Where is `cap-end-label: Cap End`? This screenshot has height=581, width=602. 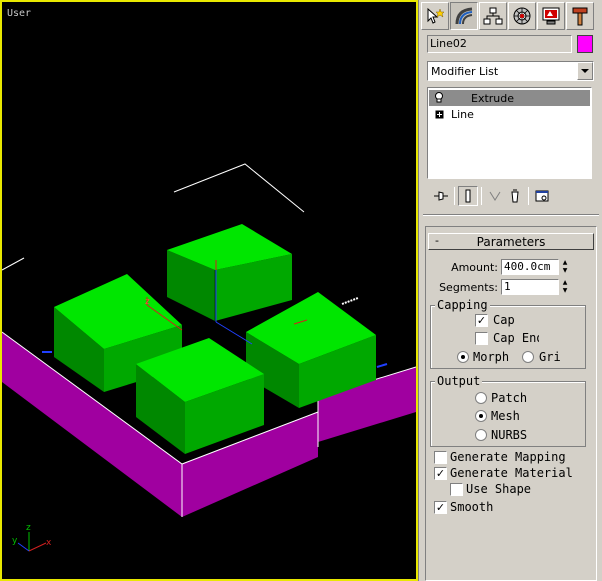
cap-end-label: Cap End is located at coordinates (516, 338).